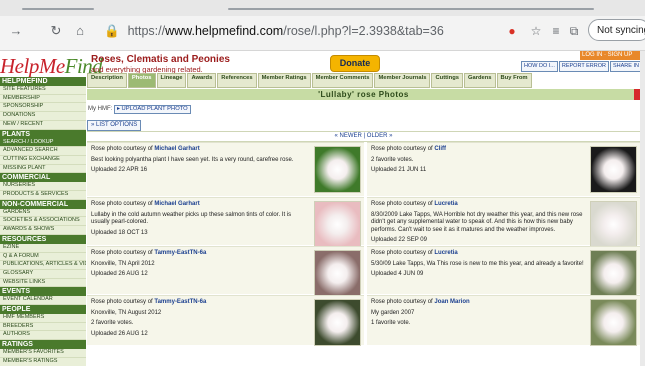 The width and height of the screenshot is (645, 366). What do you see at coordinates (160, 59) in the screenshot?
I see `site-title: Roses, Clematis and Peonies` at bounding box center [160, 59].